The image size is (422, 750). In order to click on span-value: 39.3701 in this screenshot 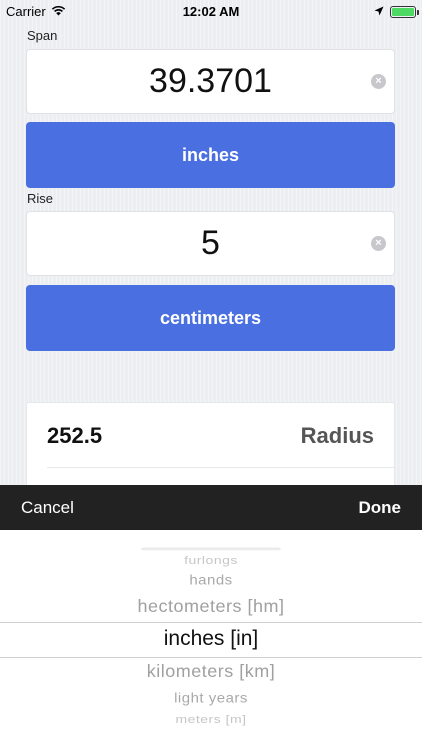, I will do `click(210, 81)`.